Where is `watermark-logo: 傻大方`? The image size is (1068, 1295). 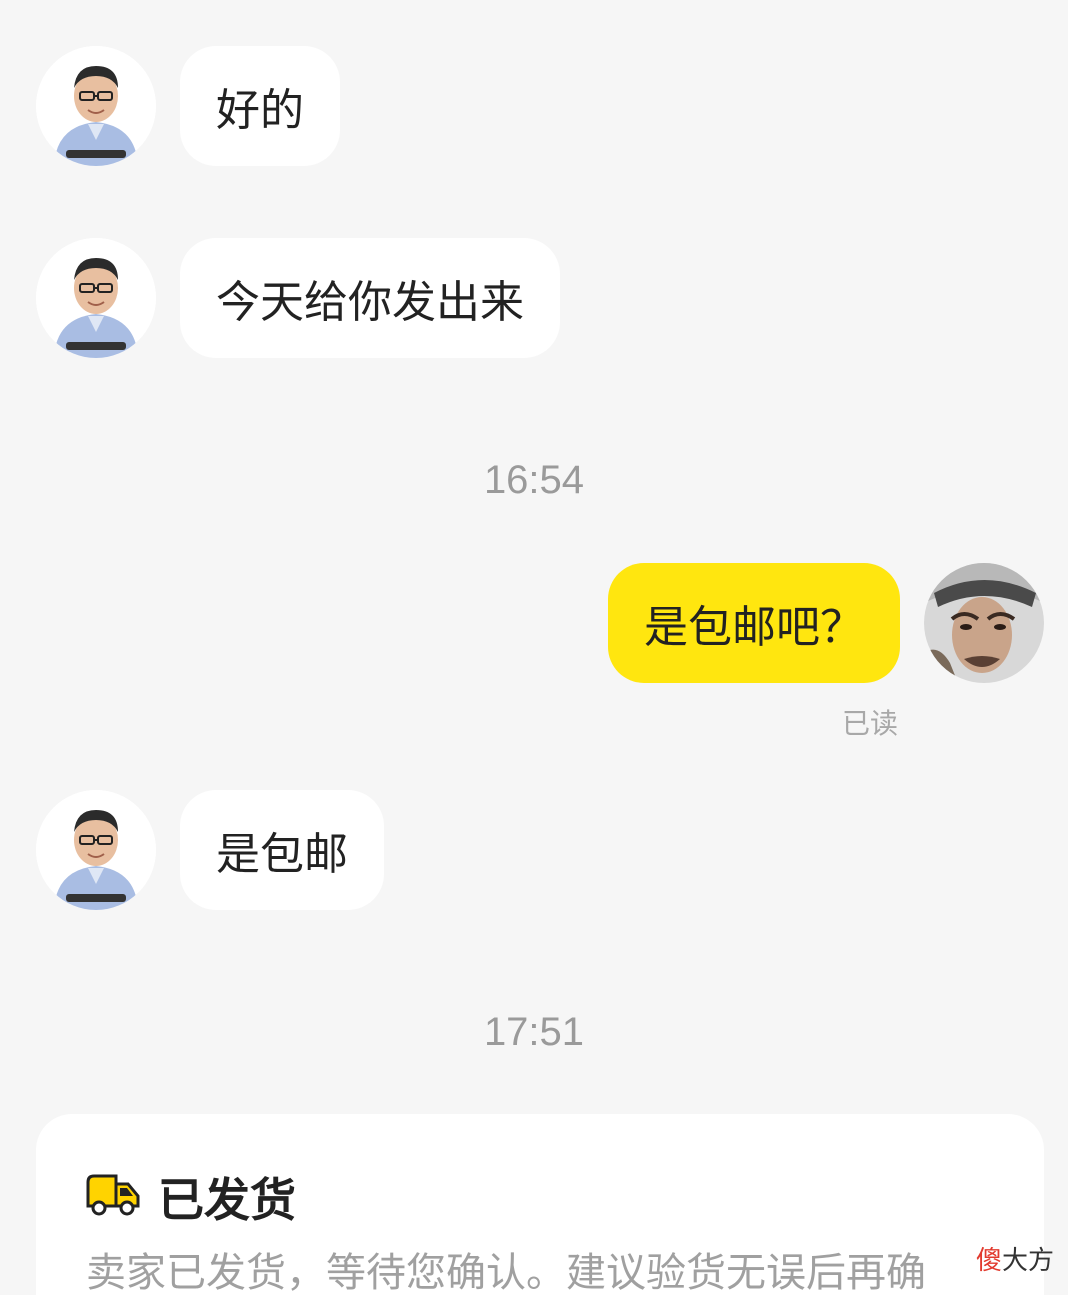
watermark-logo: 傻大方 is located at coordinates (1015, 1258).